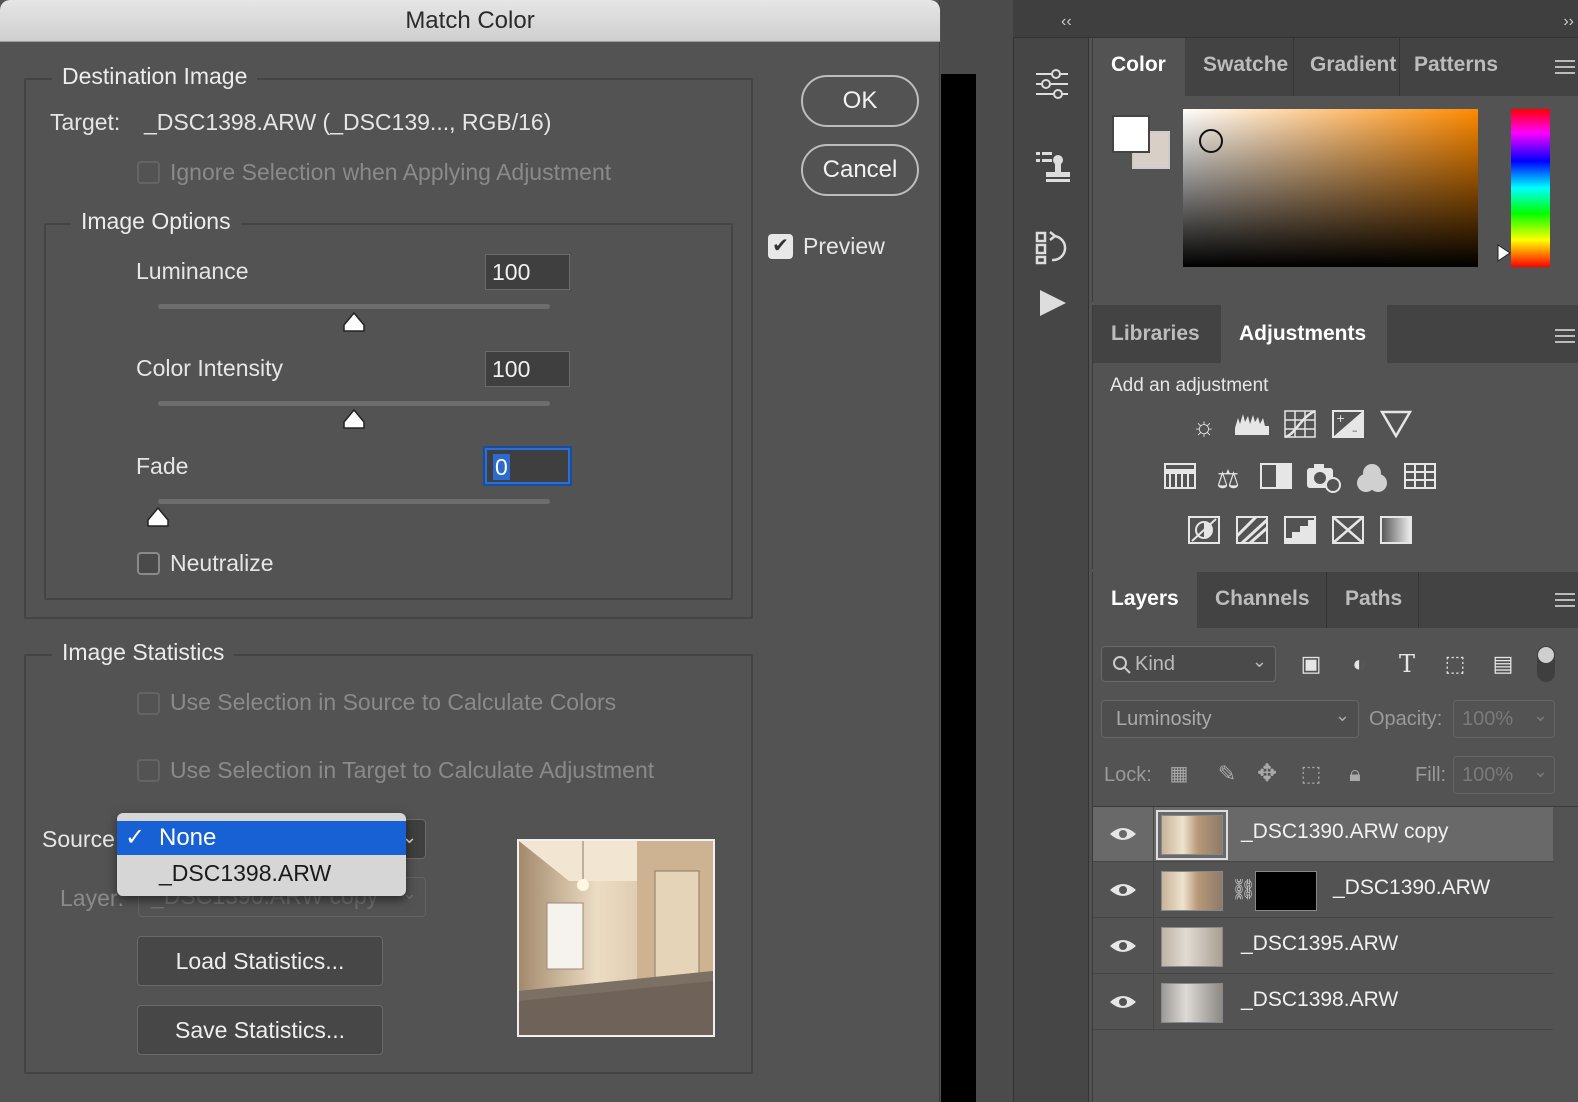  I want to click on gradient-map-icon, so click(1396, 532).